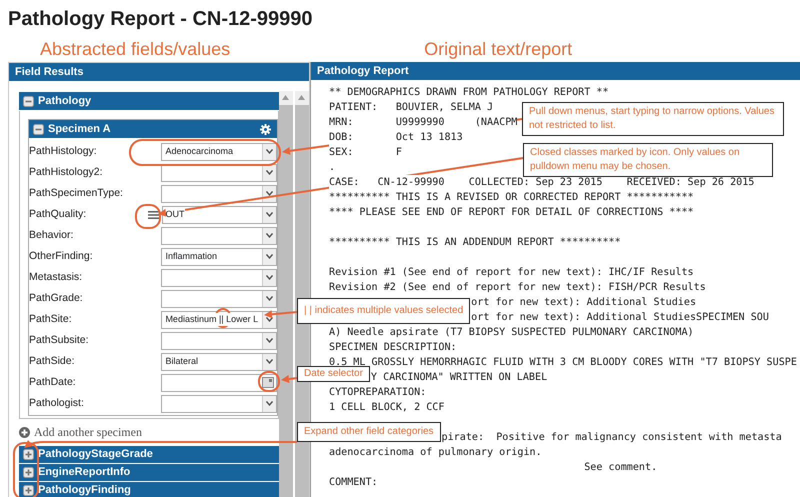 The width and height of the screenshot is (800, 497). Describe the element at coordinates (66, 172) in the screenshot. I see `field-label: PathHistology2:` at that location.